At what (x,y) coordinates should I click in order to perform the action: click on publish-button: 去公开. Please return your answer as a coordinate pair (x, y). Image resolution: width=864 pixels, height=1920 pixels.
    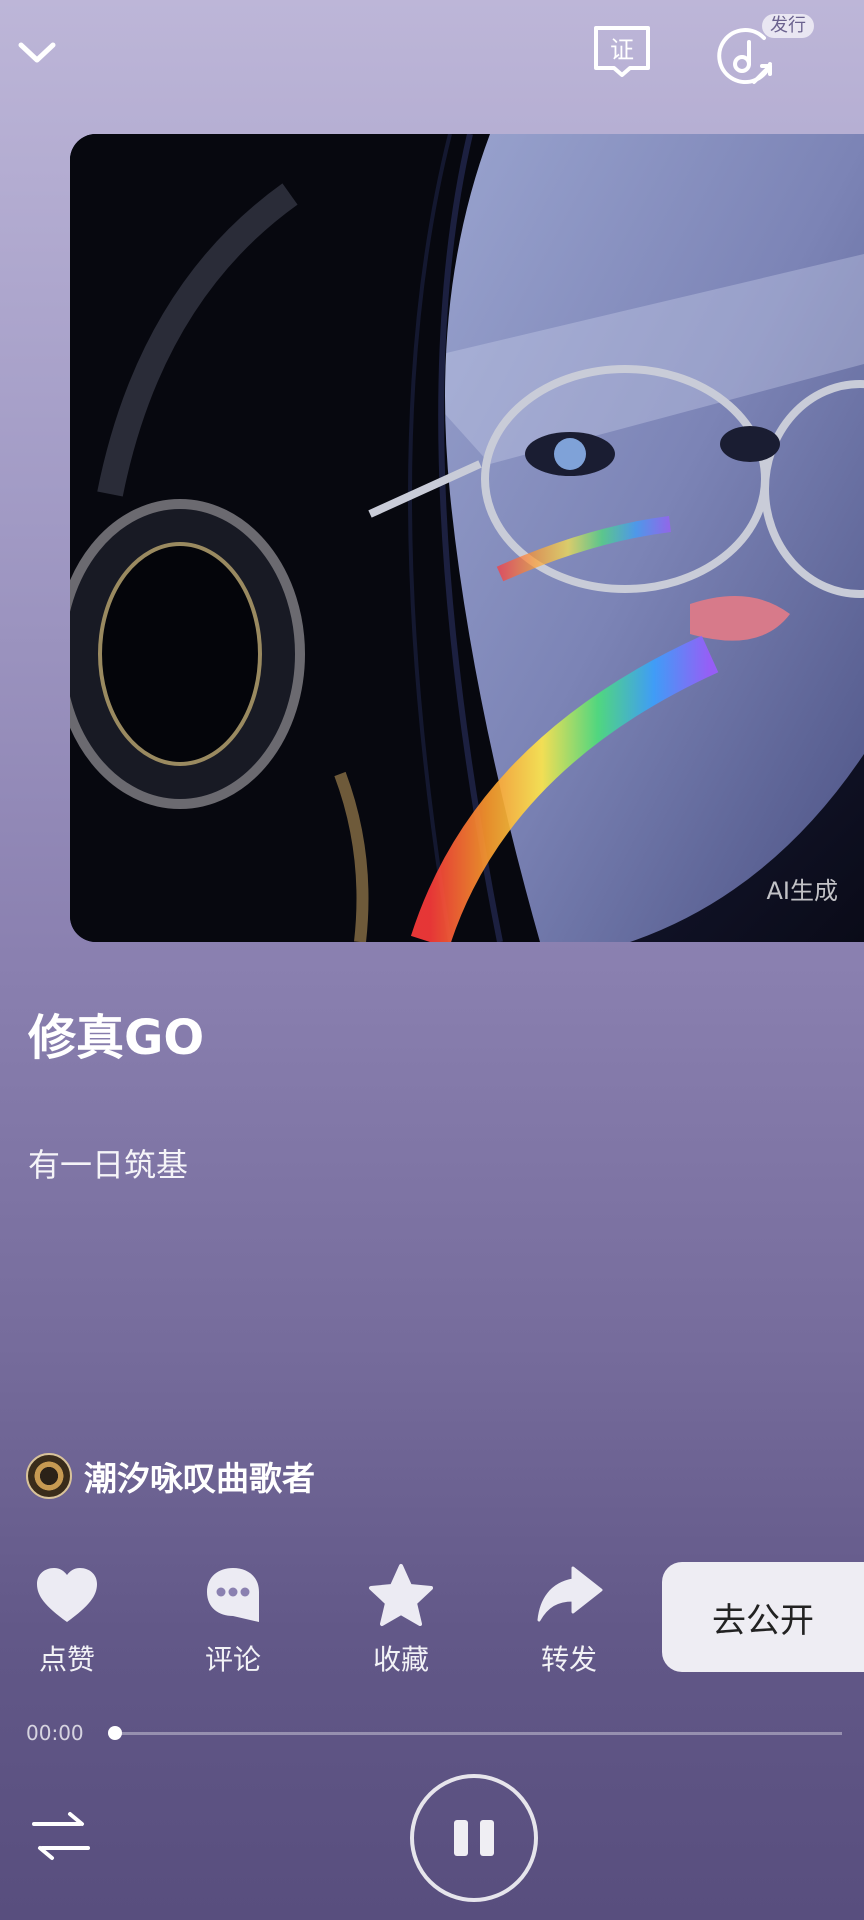
    Looking at the image, I should click on (763, 1617).